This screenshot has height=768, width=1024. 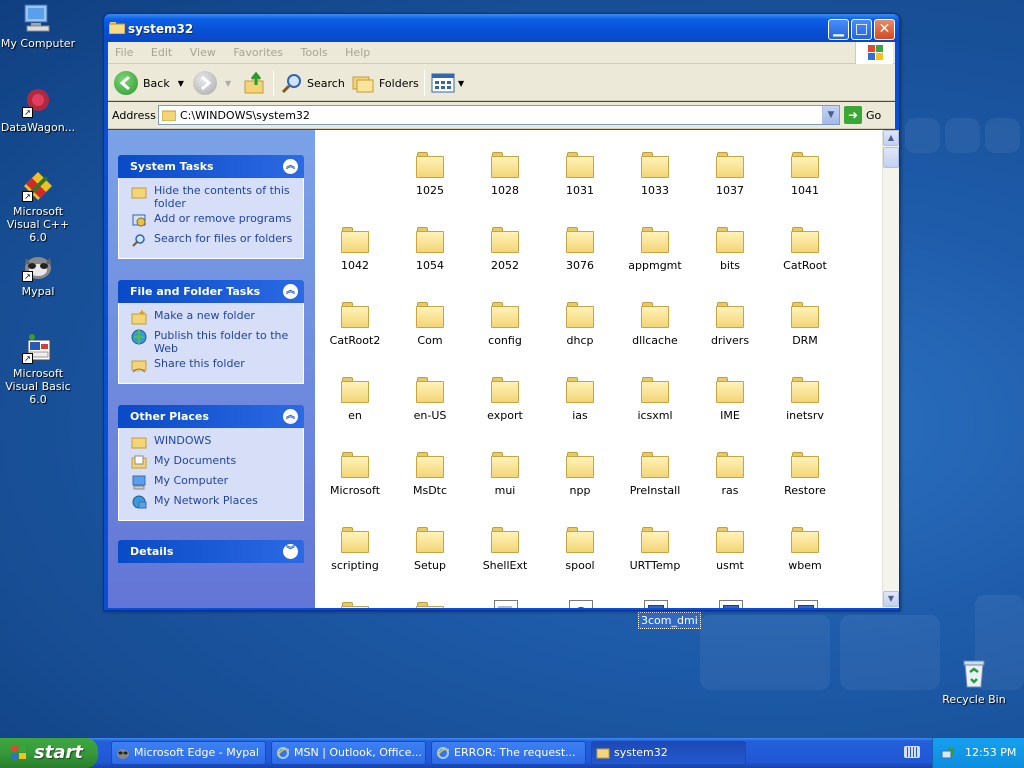 I want to click on vertical-scrollbar: ▲ ▼, so click(x=890, y=369).